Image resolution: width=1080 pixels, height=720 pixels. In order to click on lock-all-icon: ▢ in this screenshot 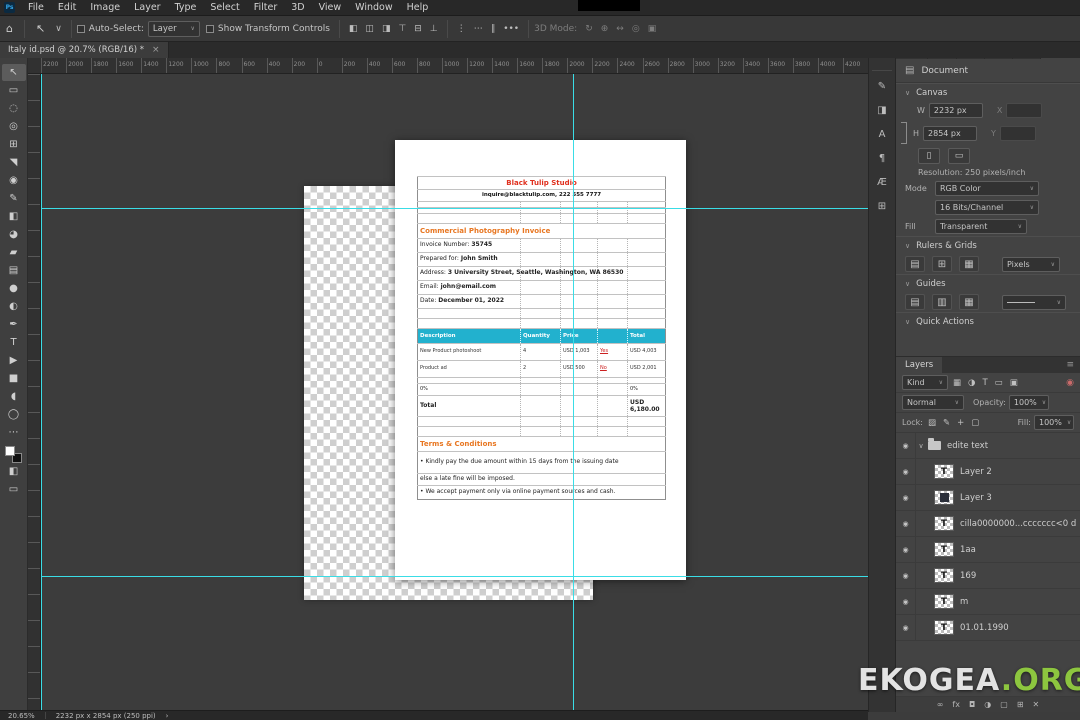, I will do `click(975, 423)`.